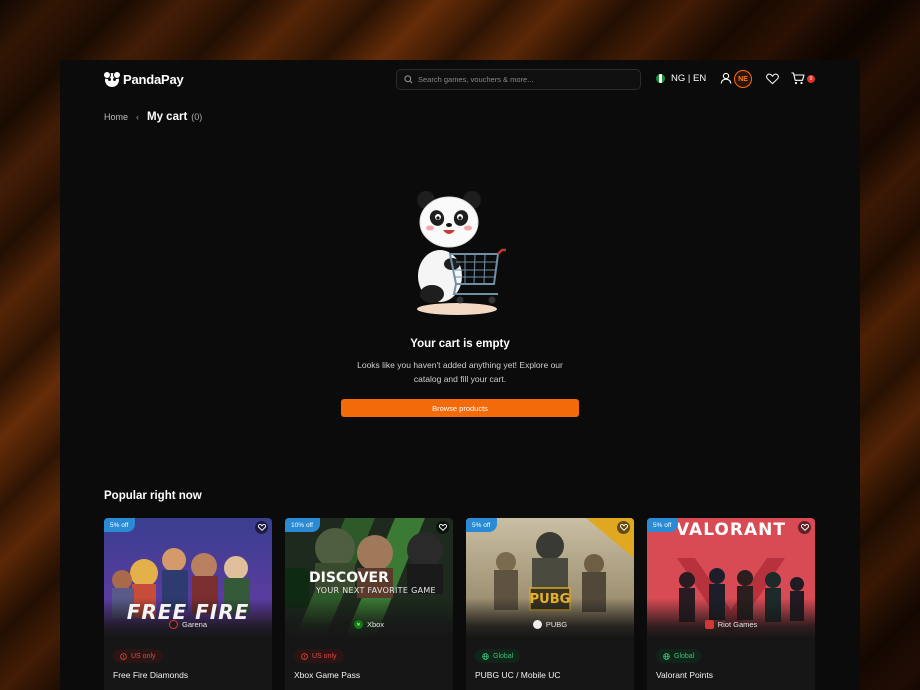 This screenshot has height=690, width=920. Describe the element at coordinates (173, 624) in the screenshot. I see `garena-logo-icon` at that location.